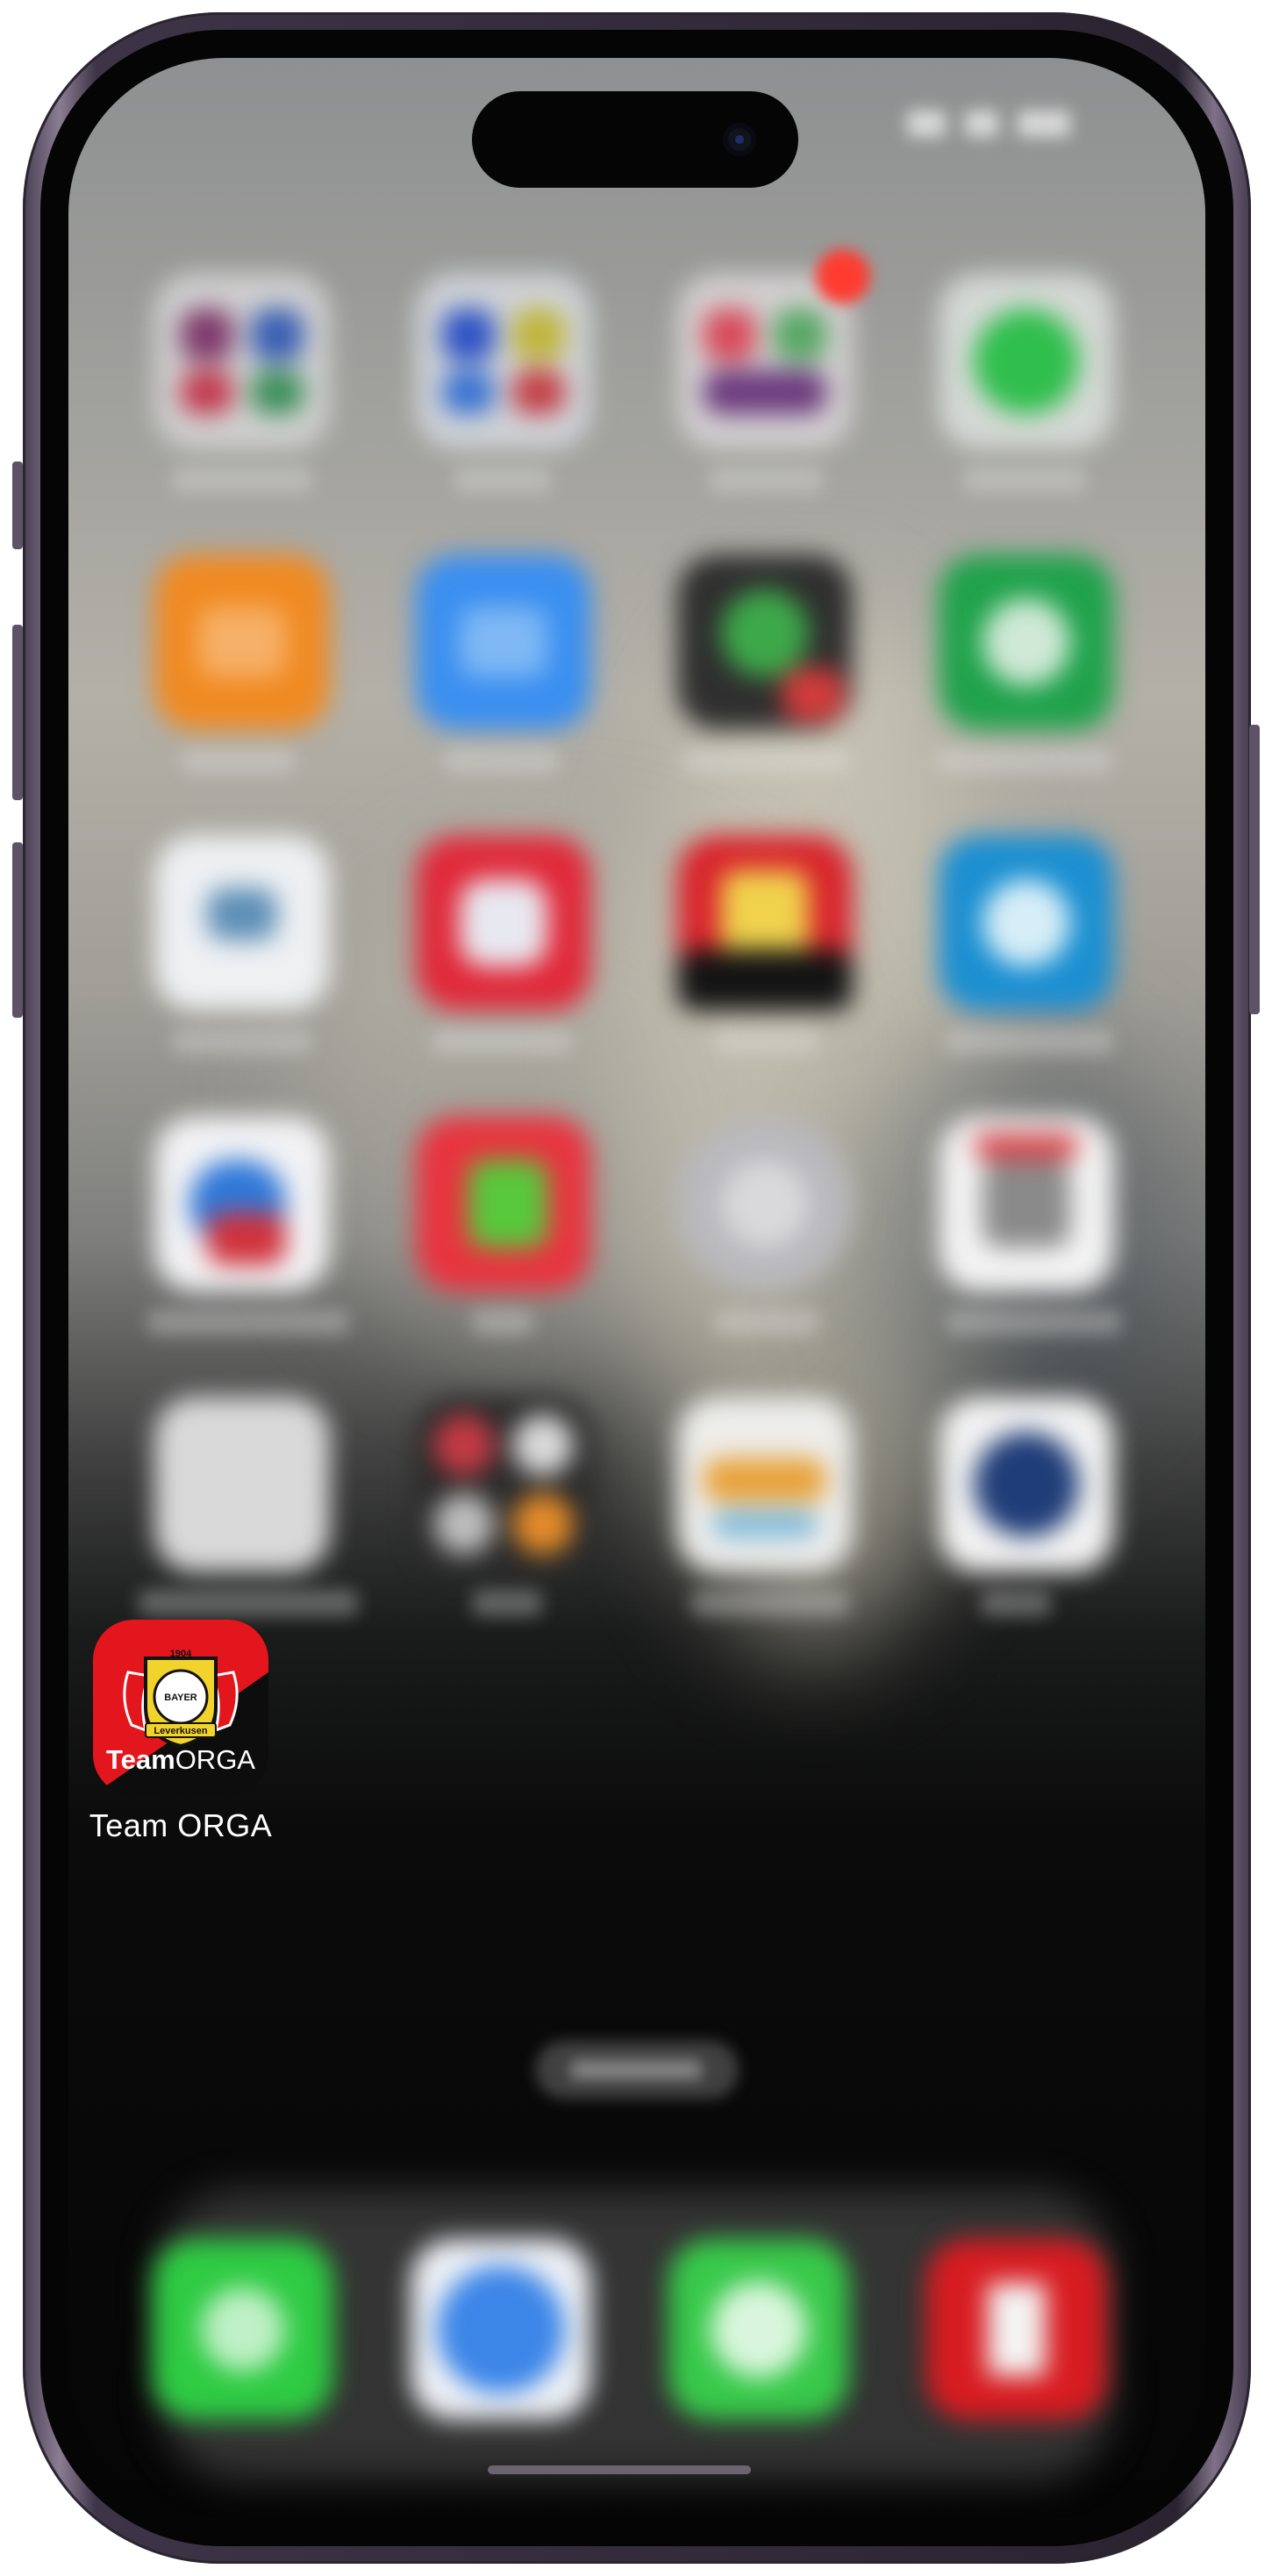  I want to click on status-icons, so click(1003, 128).